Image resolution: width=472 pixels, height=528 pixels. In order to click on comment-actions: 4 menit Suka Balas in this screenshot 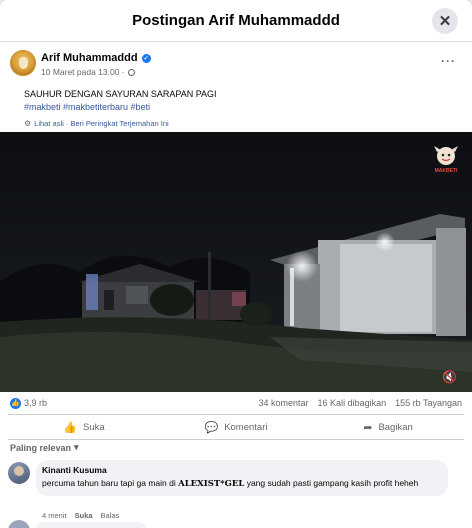, I will do `click(80, 515)`.